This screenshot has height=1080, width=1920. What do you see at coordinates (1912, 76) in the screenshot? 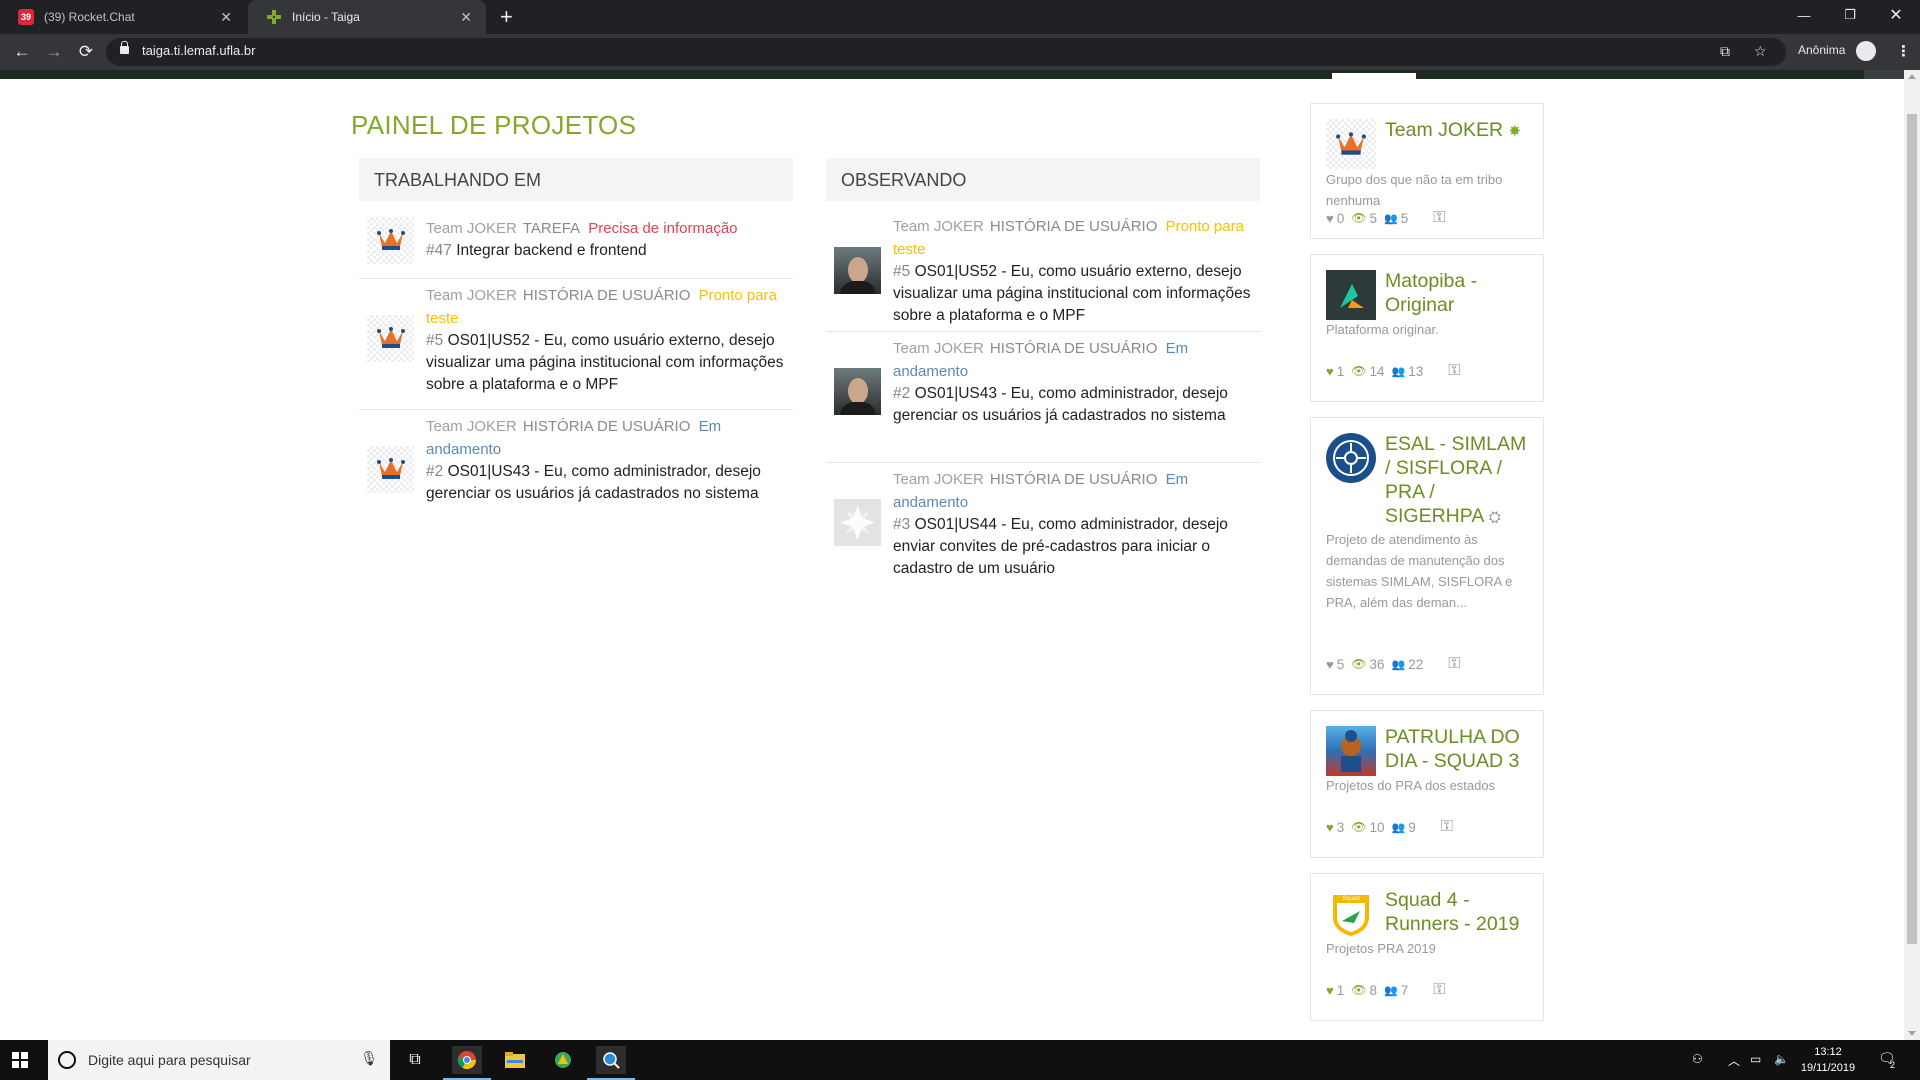
I see `scroll-up-icon` at bounding box center [1912, 76].